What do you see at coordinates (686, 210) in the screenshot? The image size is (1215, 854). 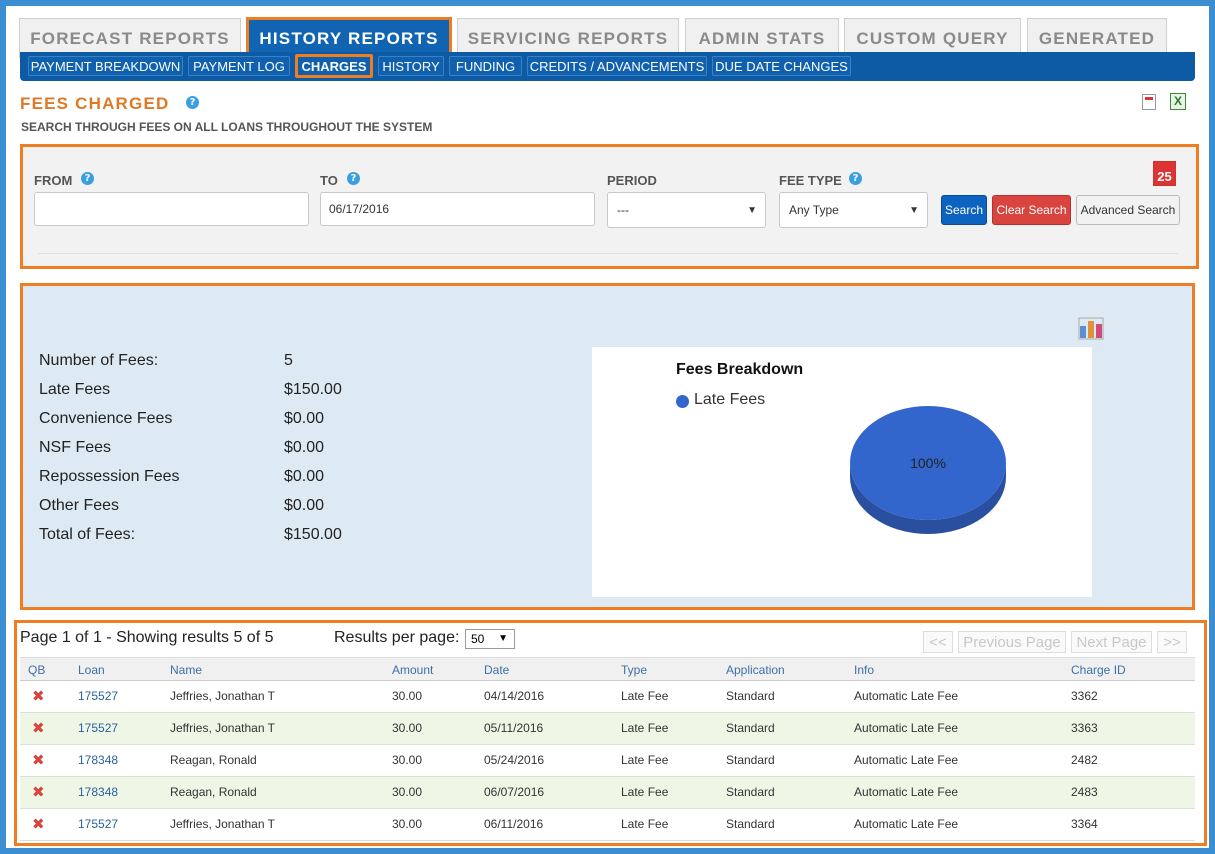 I see `period-select: --- ▼` at bounding box center [686, 210].